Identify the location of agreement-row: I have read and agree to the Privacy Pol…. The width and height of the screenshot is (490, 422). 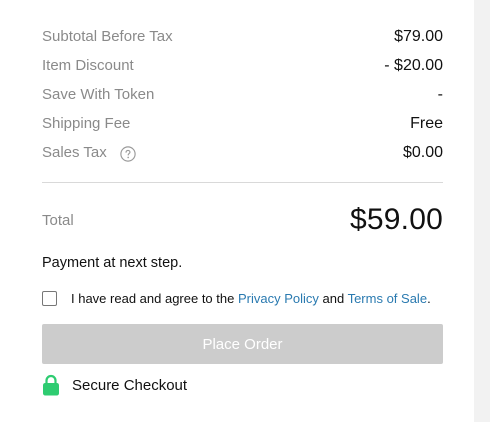
(242, 298).